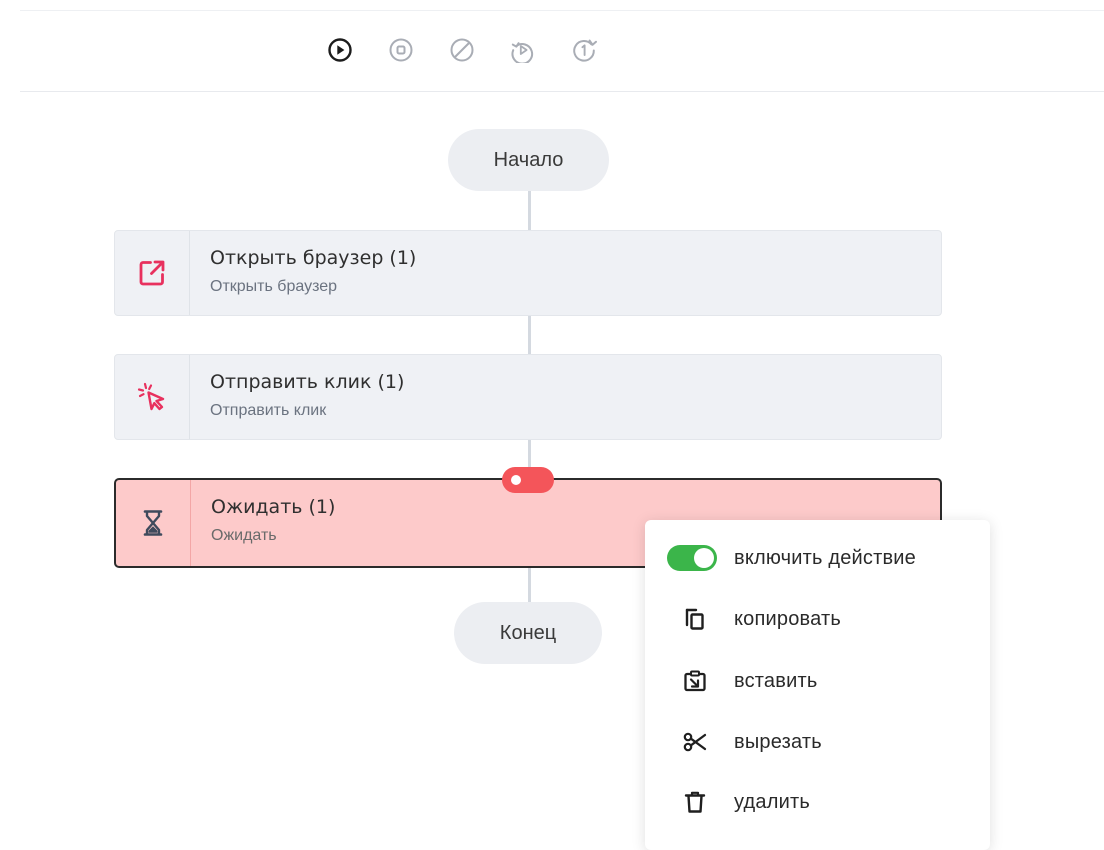 This screenshot has width=1104, height=850. What do you see at coordinates (273, 507) in the screenshot?
I see `action-title: Ожидать (1)` at bounding box center [273, 507].